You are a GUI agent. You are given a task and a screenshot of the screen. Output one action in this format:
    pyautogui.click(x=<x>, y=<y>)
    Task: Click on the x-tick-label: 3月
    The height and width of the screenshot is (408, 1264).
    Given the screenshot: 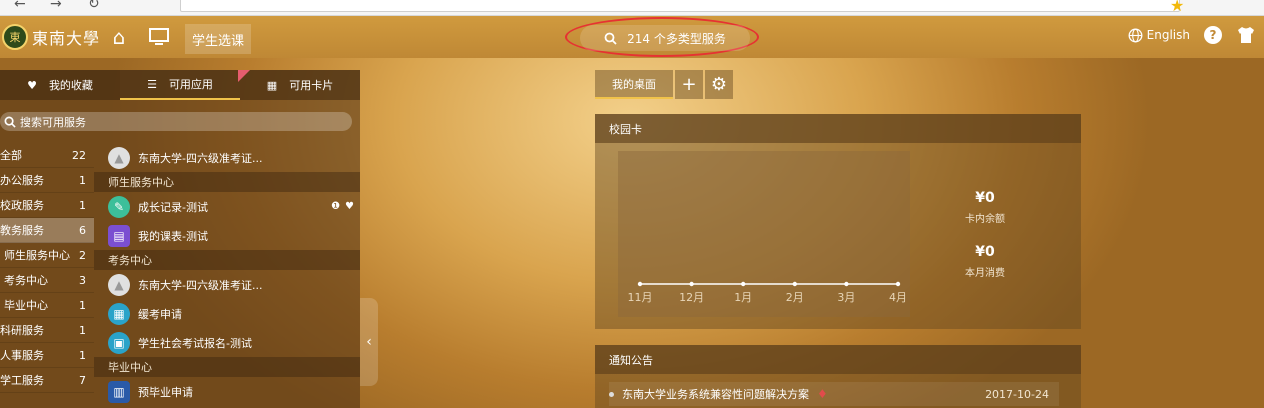 What is the action you would take?
    pyautogui.click(x=846, y=297)
    